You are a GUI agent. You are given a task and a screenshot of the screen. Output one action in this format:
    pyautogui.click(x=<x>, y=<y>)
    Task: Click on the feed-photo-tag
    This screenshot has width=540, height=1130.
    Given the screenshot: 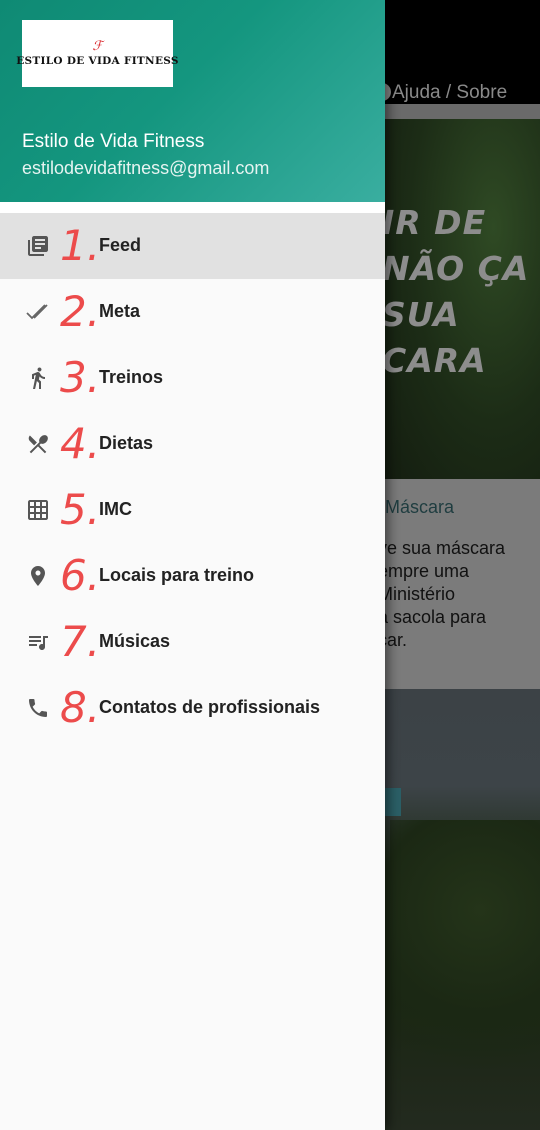 What is the action you would take?
    pyautogui.click(x=393, y=802)
    